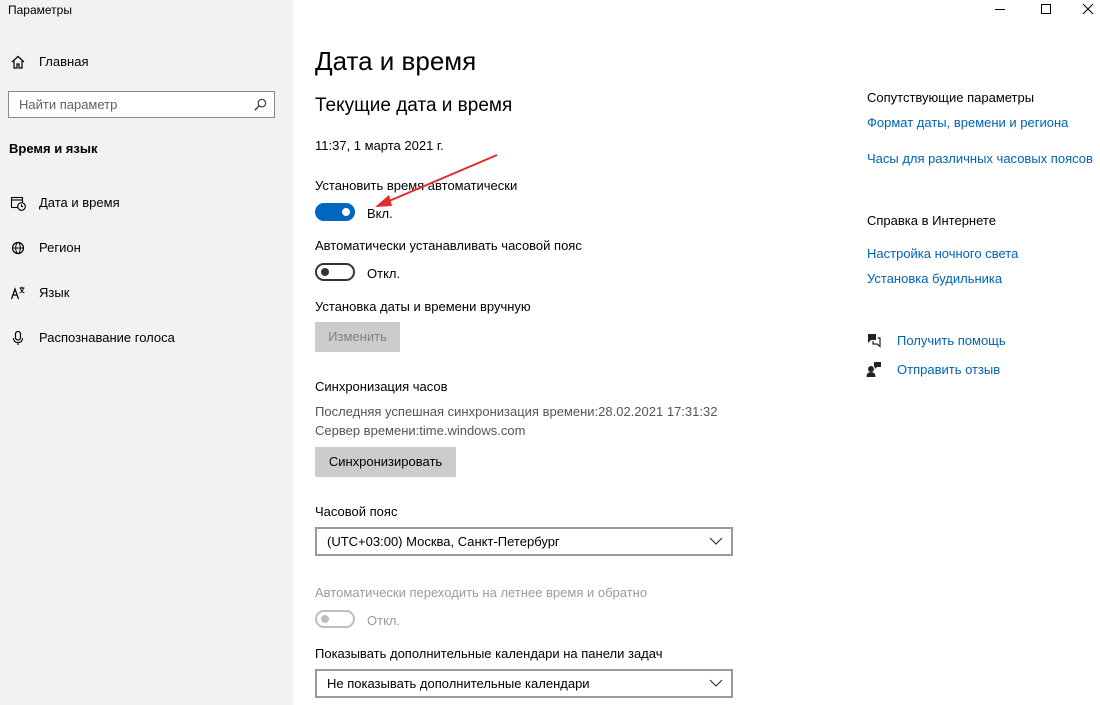 The image size is (1100, 705). Describe the element at coordinates (874, 341) in the screenshot. I see `help-chat-icon` at that location.